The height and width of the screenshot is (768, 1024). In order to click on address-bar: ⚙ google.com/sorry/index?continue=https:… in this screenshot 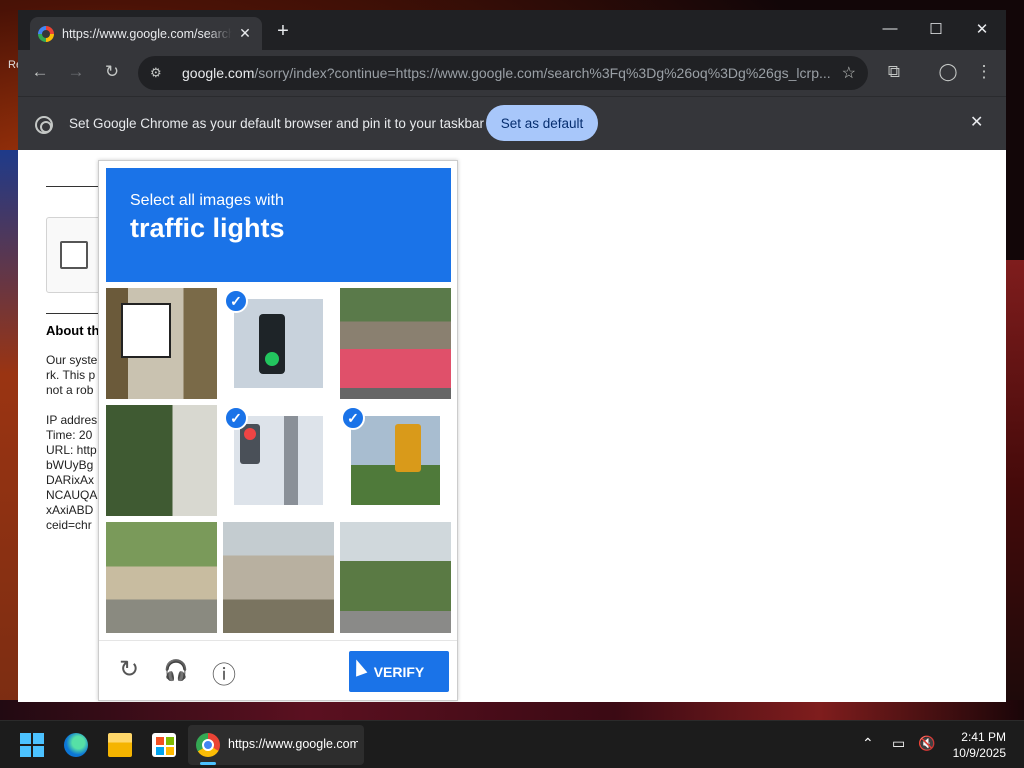, I will do `click(503, 73)`.